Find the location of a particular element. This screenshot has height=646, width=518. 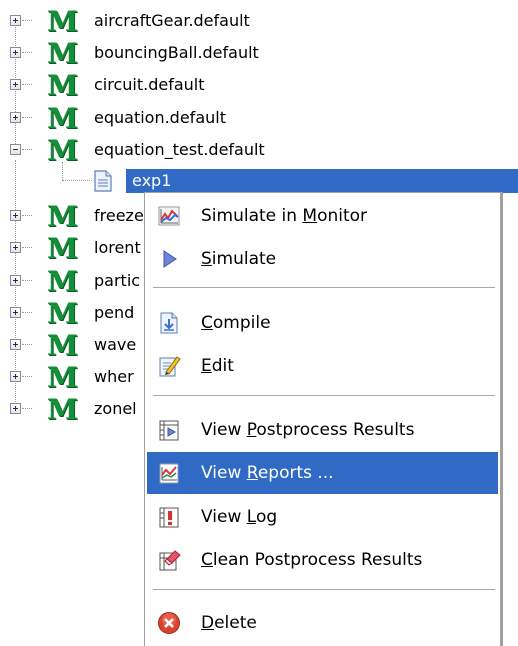

menu-item-view-log: View Log is located at coordinates (322, 517).